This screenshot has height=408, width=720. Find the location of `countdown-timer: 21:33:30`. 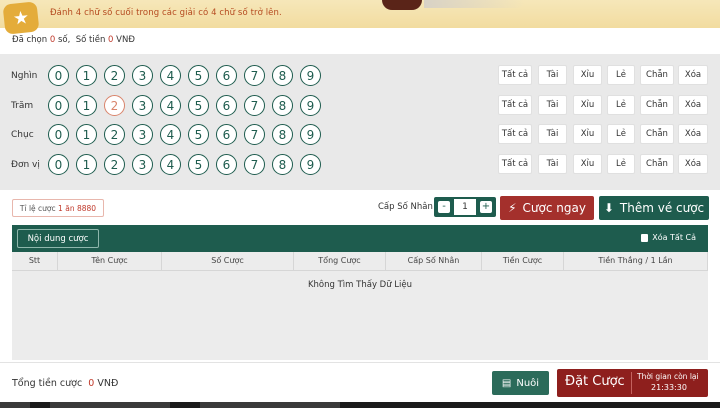

countdown-timer: 21:33:30 is located at coordinates (669, 387).